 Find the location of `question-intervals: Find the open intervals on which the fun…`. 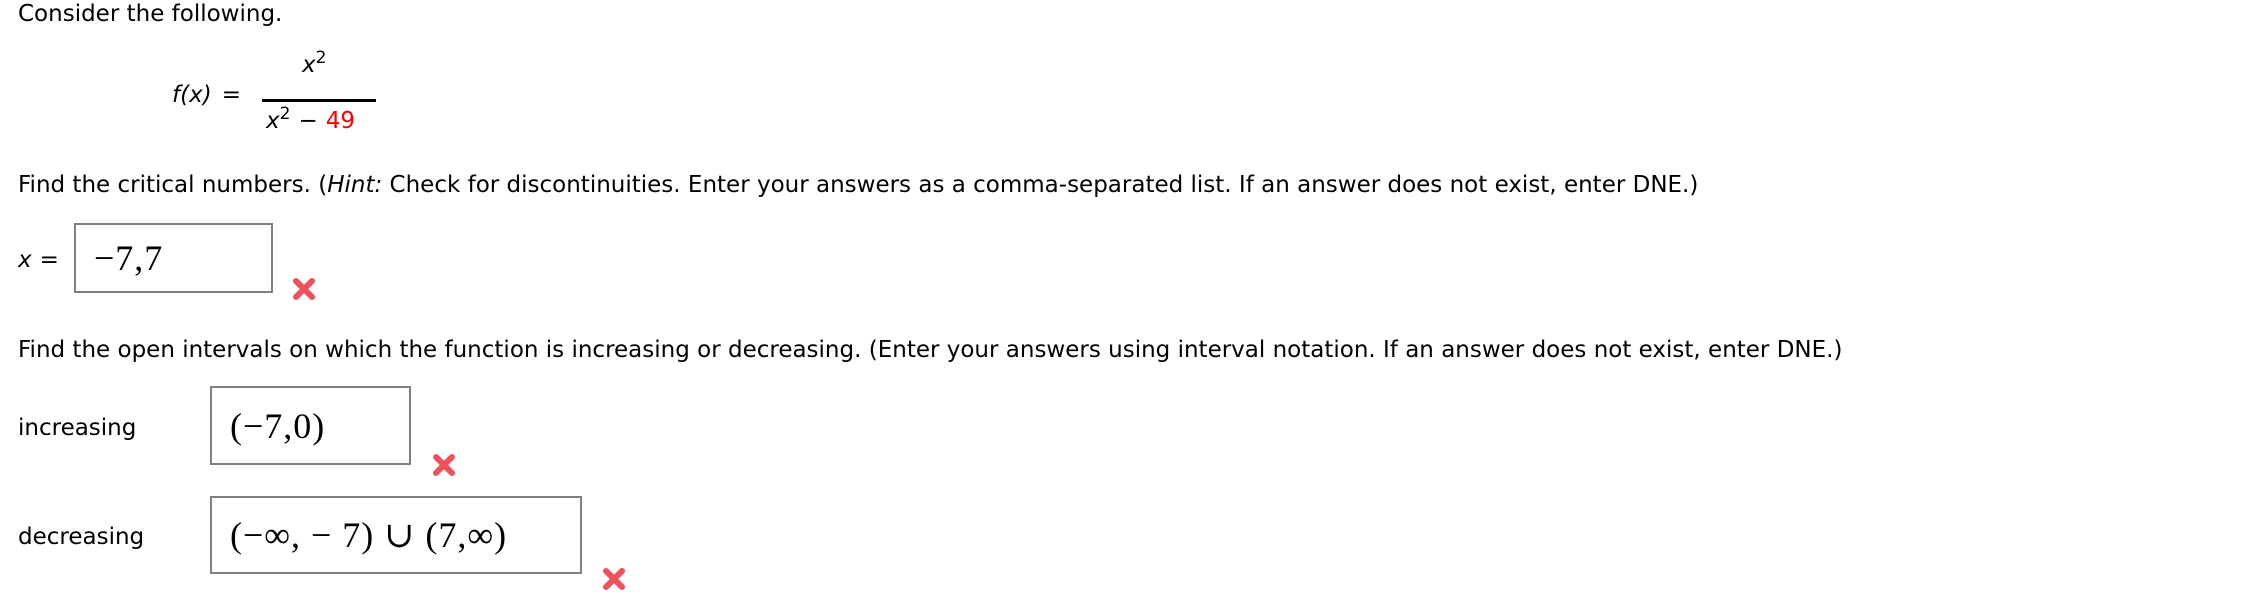

question-intervals: Find the open intervals on which the fun… is located at coordinates (930, 350).